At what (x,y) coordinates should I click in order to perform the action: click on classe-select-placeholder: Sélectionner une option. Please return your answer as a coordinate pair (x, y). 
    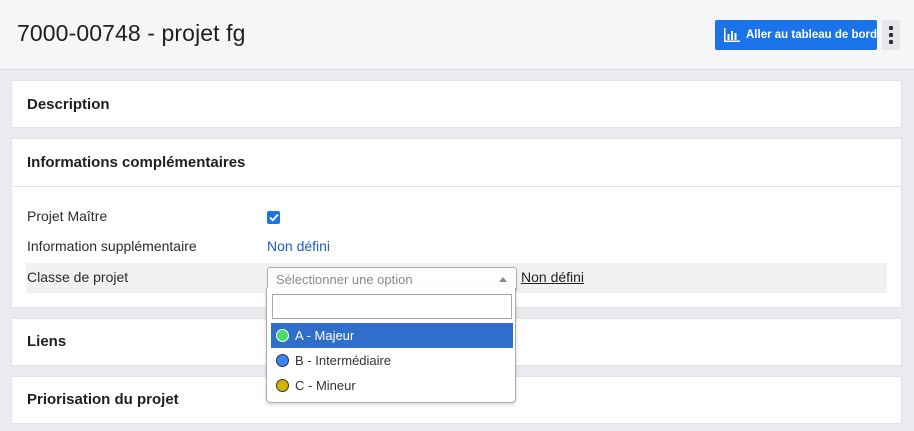
    Looking at the image, I should click on (344, 279).